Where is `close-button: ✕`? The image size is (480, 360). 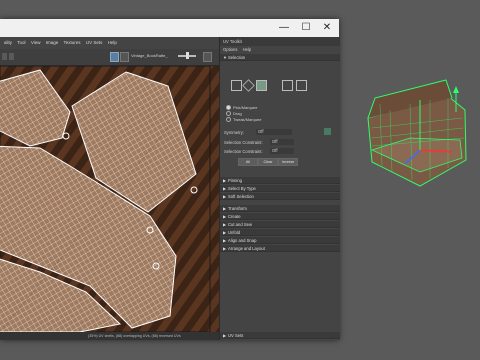
close-button: ✕ is located at coordinates (327, 28).